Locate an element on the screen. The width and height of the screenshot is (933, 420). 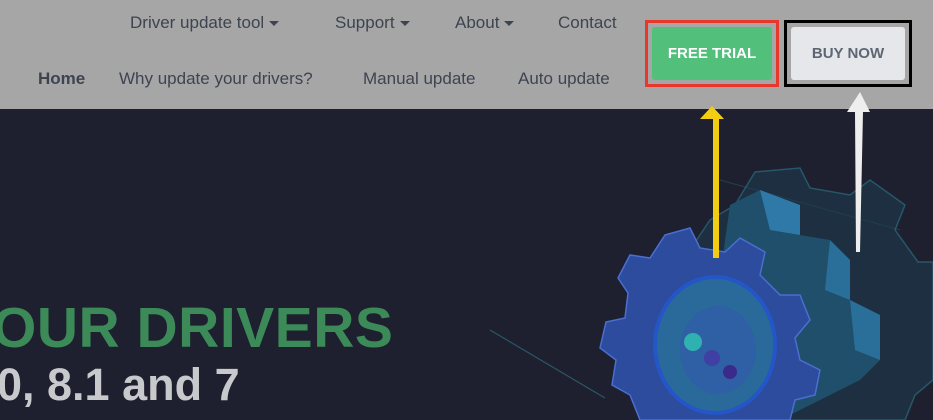
buy-now-button: BUY NOW is located at coordinates (848, 53).